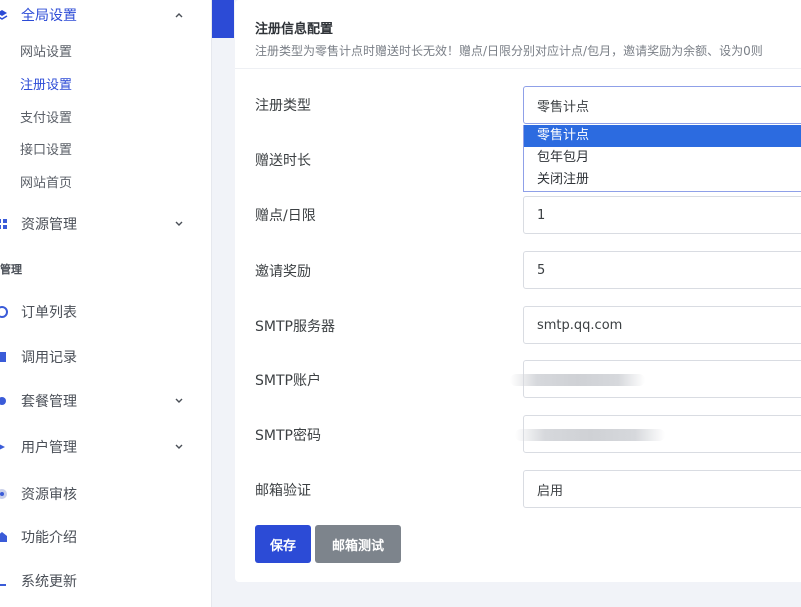 The width and height of the screenshot is (801, 607). Describe the element at coordinates (46, 151) in the screenshot. I see `sidebar-item-api-settings: 接口设置` at that location.